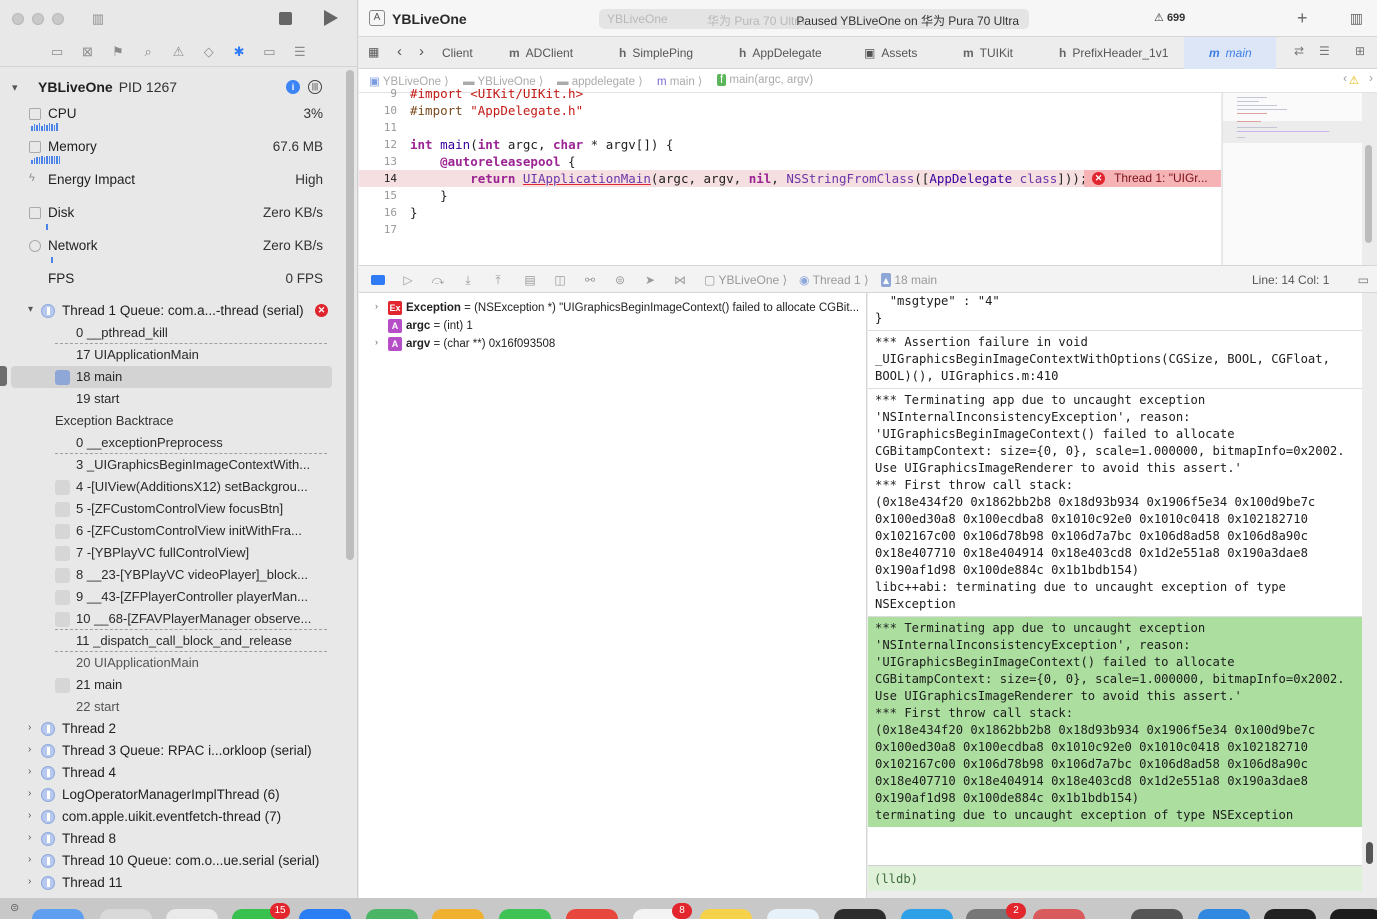  Describe the element at coordinates (1324, 51) in the screenshot. I see `editor-options-icon: ☰` at that location.